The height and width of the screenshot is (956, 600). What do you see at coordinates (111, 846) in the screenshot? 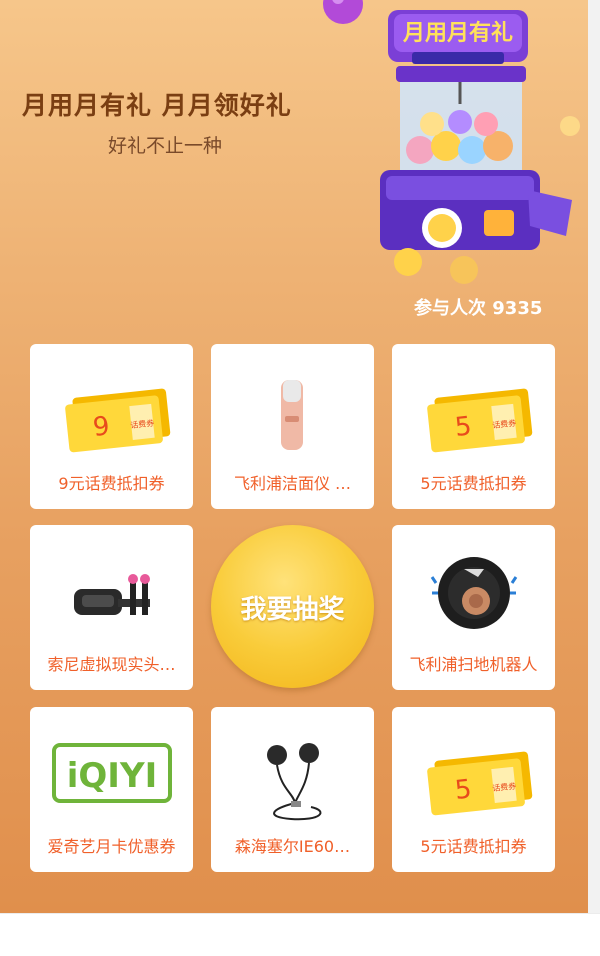
I see `prize-label: 爱奇艺月卡优惠券` at bounding box center [111, 846].